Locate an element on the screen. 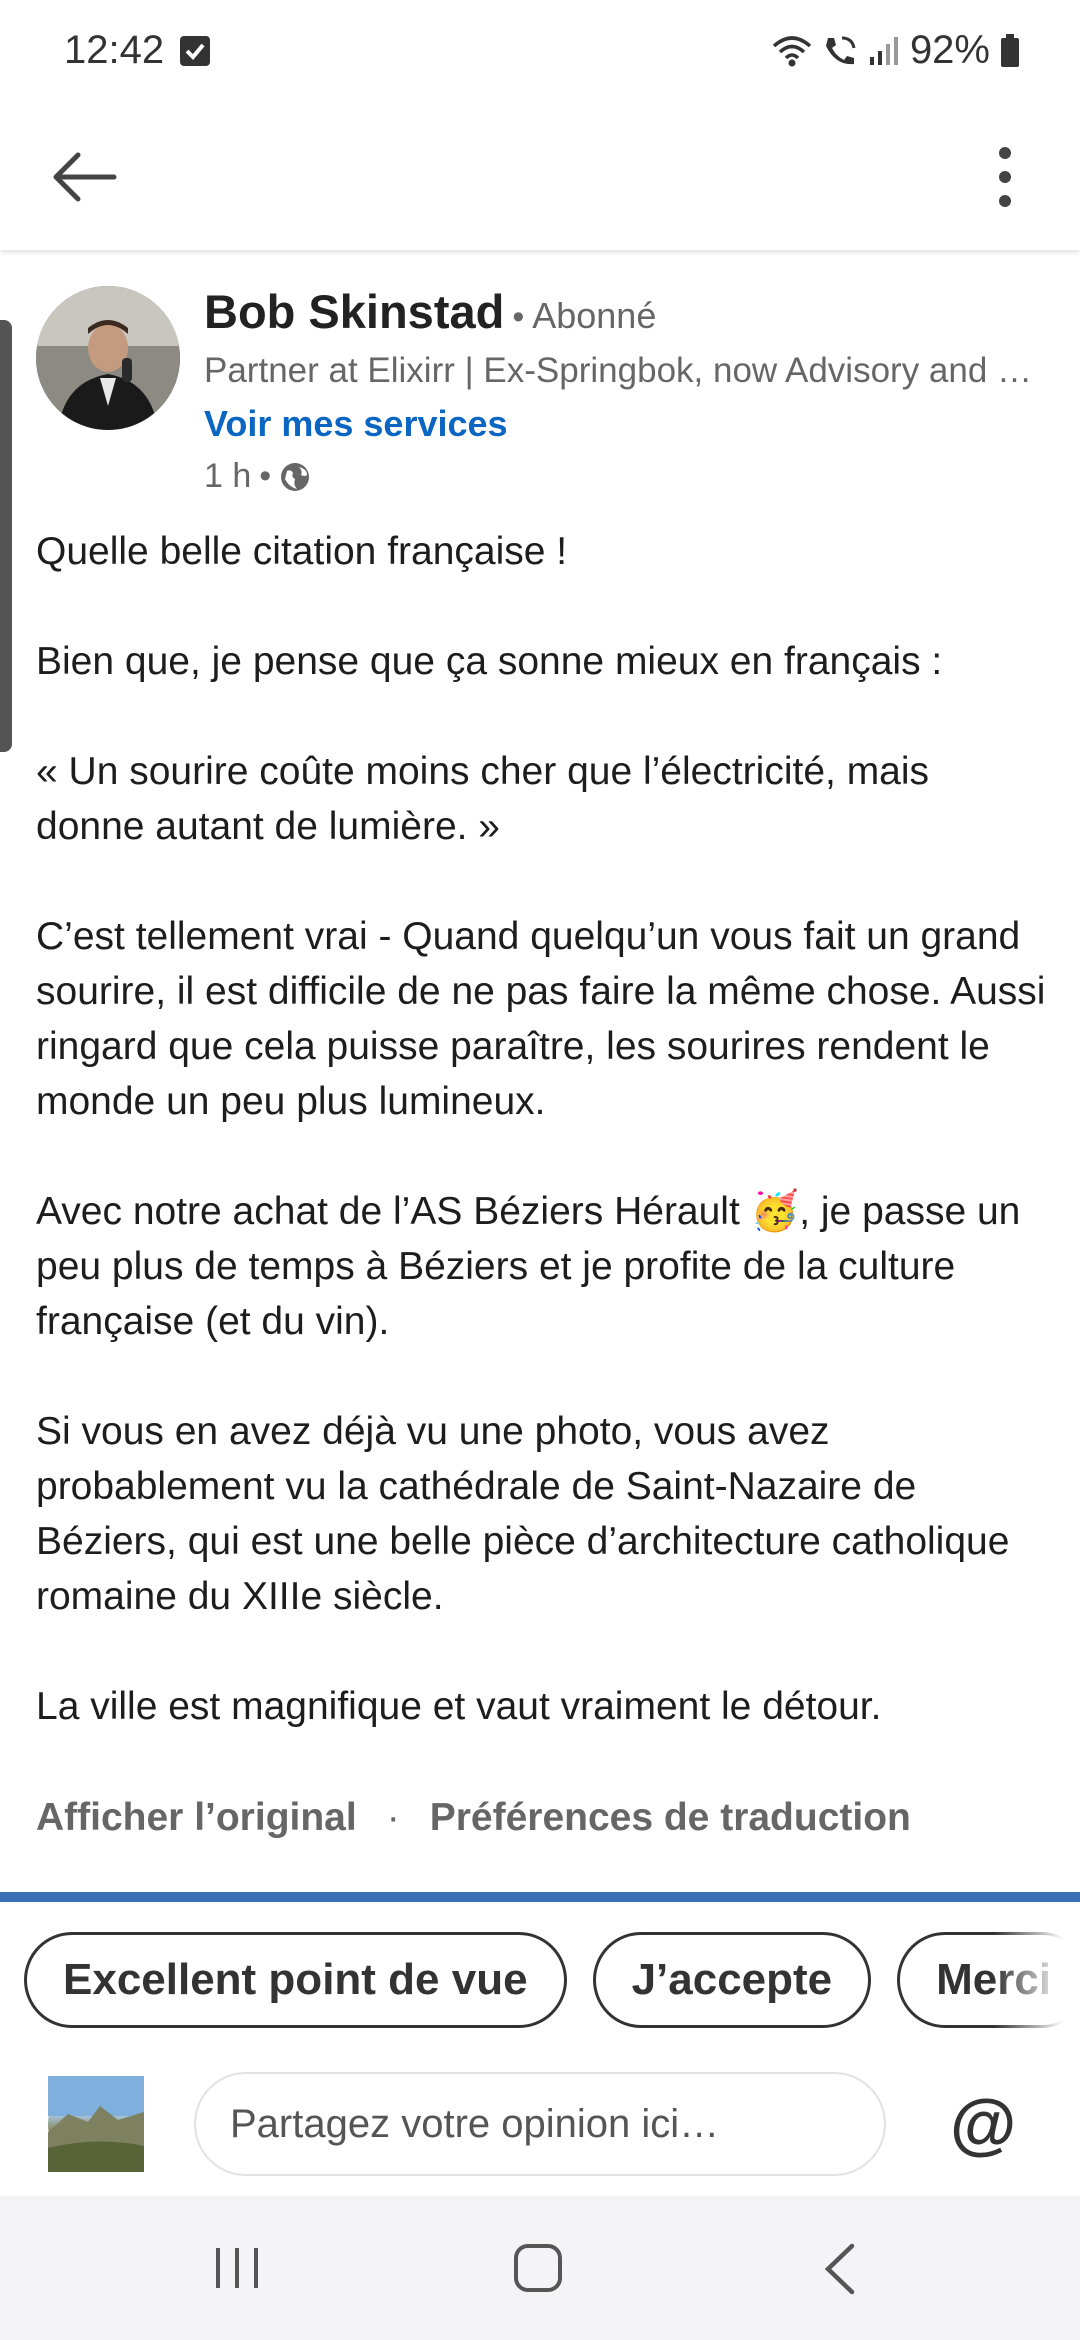 The width and height of the screenshot is (1080, 2340). author-name: Bob Skinstad is located at coordinates (354, 311).